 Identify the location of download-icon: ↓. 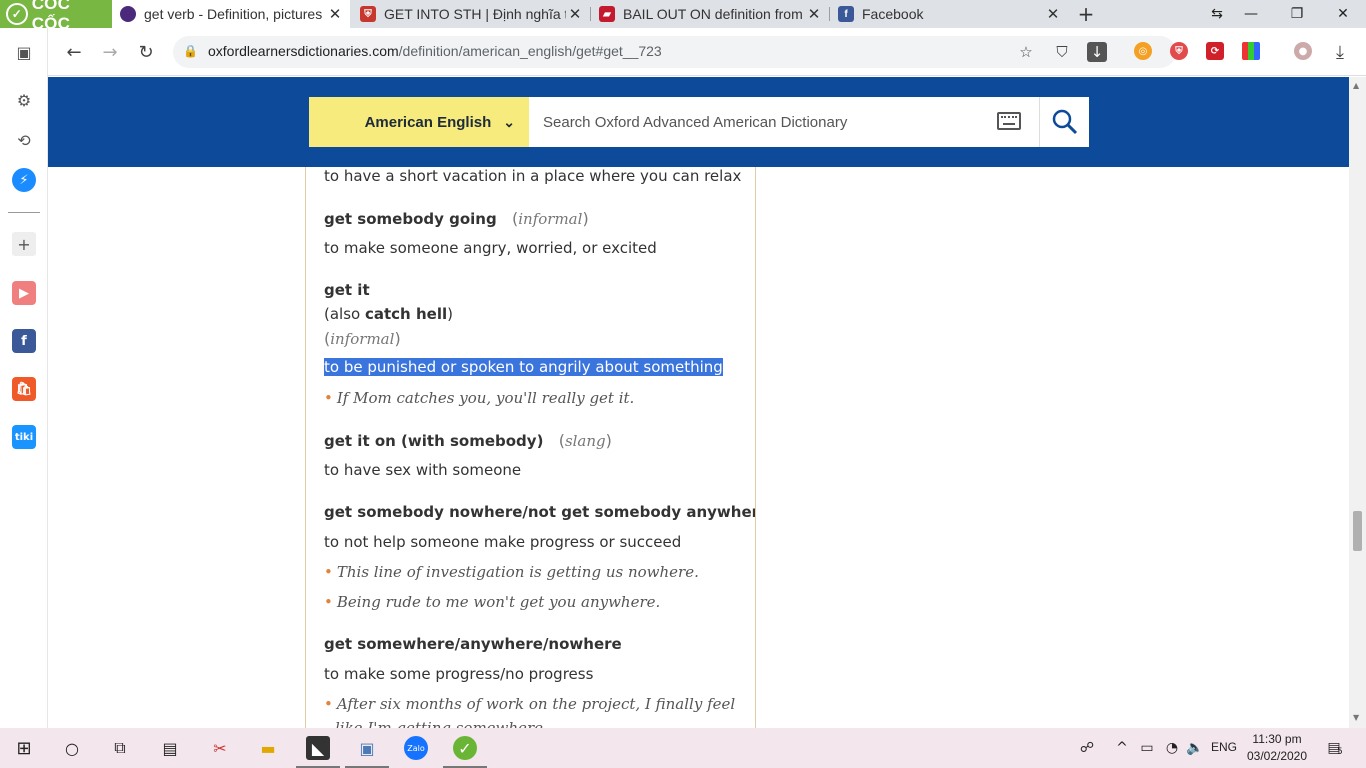
(1097, 52).